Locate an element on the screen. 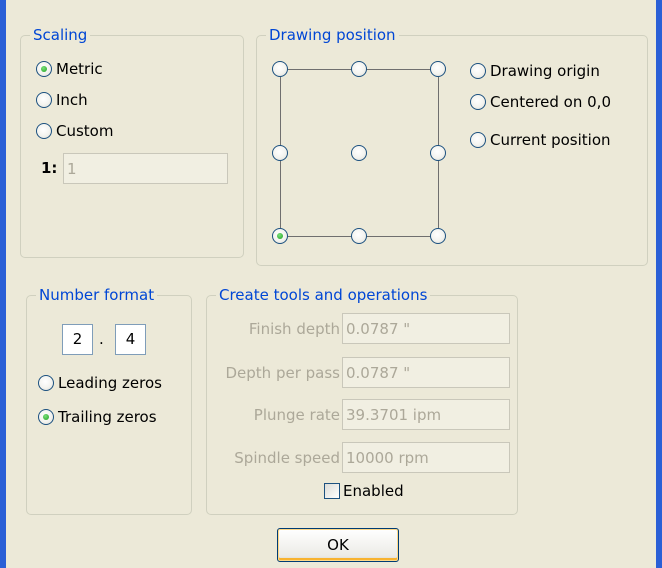 The height and width of the screenshot is (568, 662). enabled-checkbox is located at coordinates (332, 491).